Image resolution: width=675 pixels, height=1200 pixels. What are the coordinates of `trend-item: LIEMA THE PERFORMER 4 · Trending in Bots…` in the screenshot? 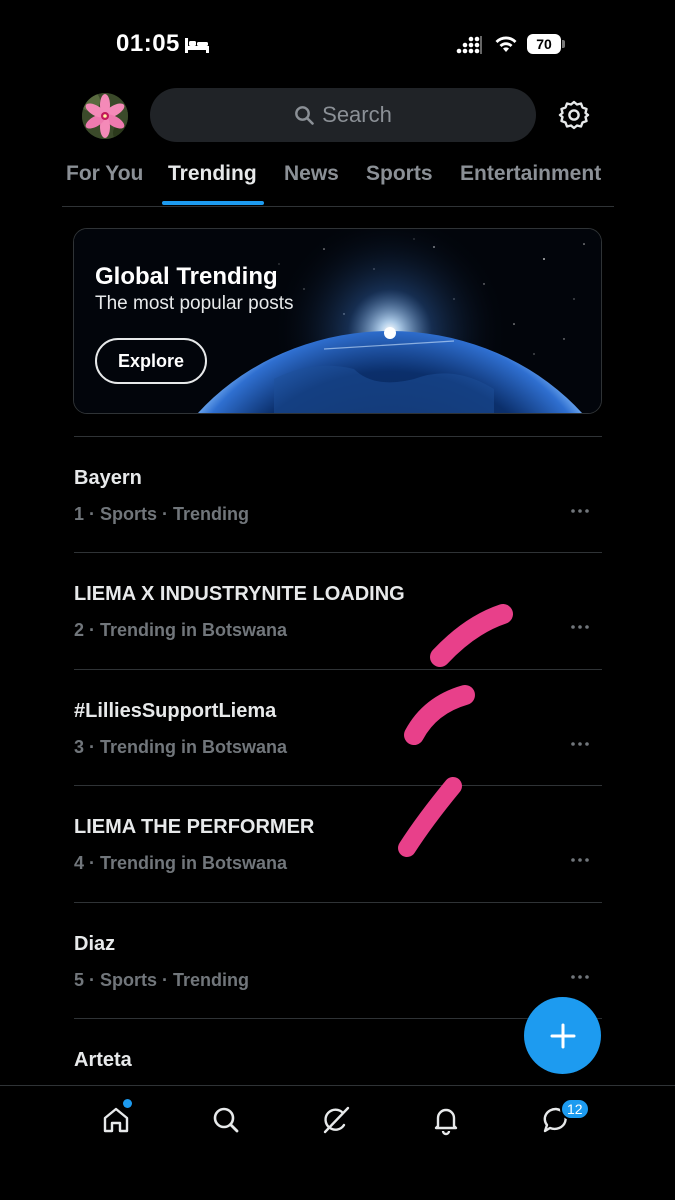 It's located at (338, 843).